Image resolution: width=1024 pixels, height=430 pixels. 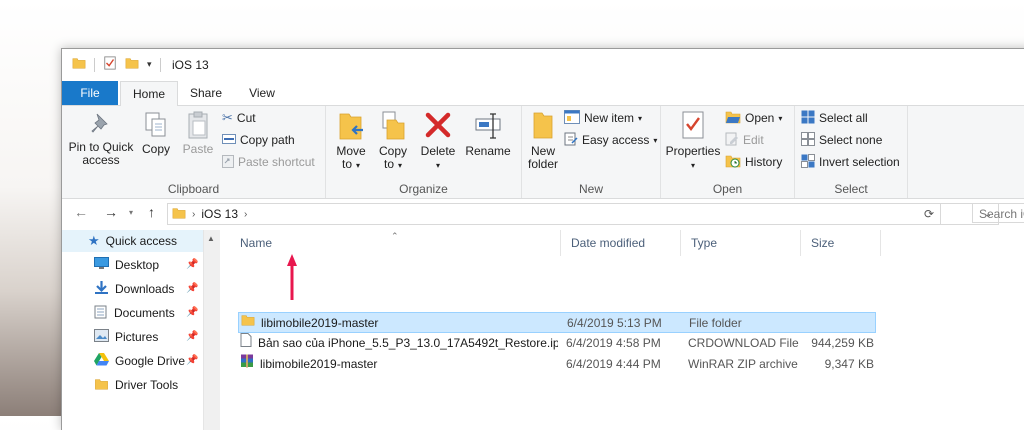 What do you see at coordinates (572, 118) in the screenshot?
I see `new-item-icon` at bounding box center [572, 118].